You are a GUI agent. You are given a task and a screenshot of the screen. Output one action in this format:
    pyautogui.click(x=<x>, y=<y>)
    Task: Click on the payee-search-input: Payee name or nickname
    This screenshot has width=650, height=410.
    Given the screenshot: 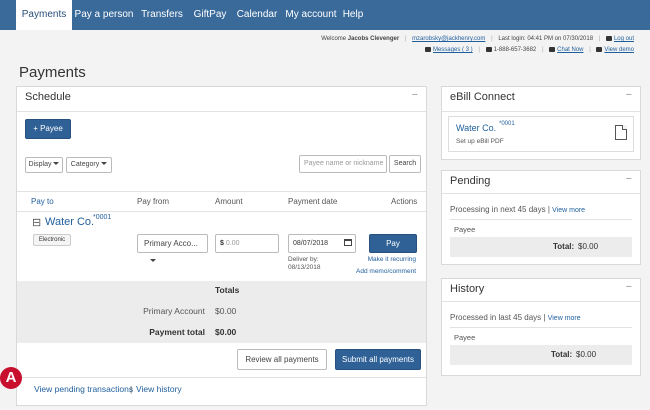 What is the action you would take?
    pyautogui.click(x=343, y=164)
    